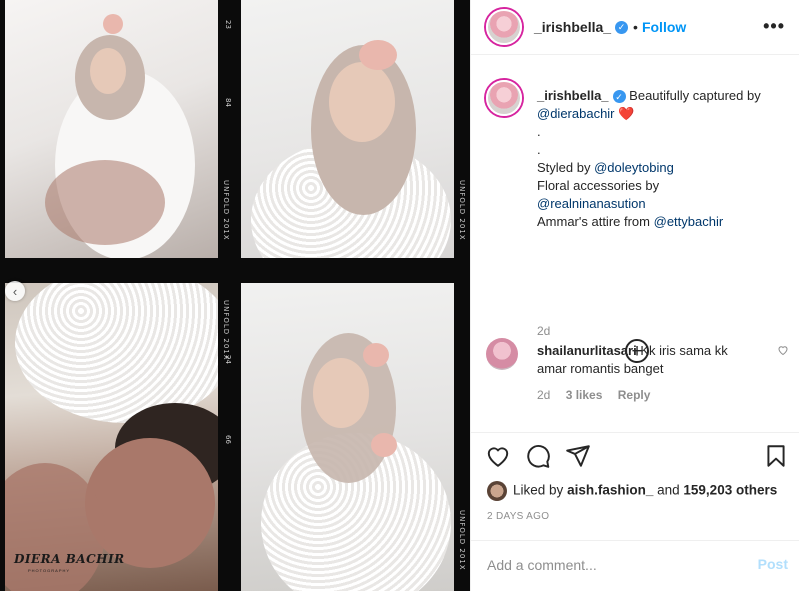 Image resolution: width=799 pixels, height=591 pixels. I want to click on liked-by-prefix: Liked by, so click(538, 490).